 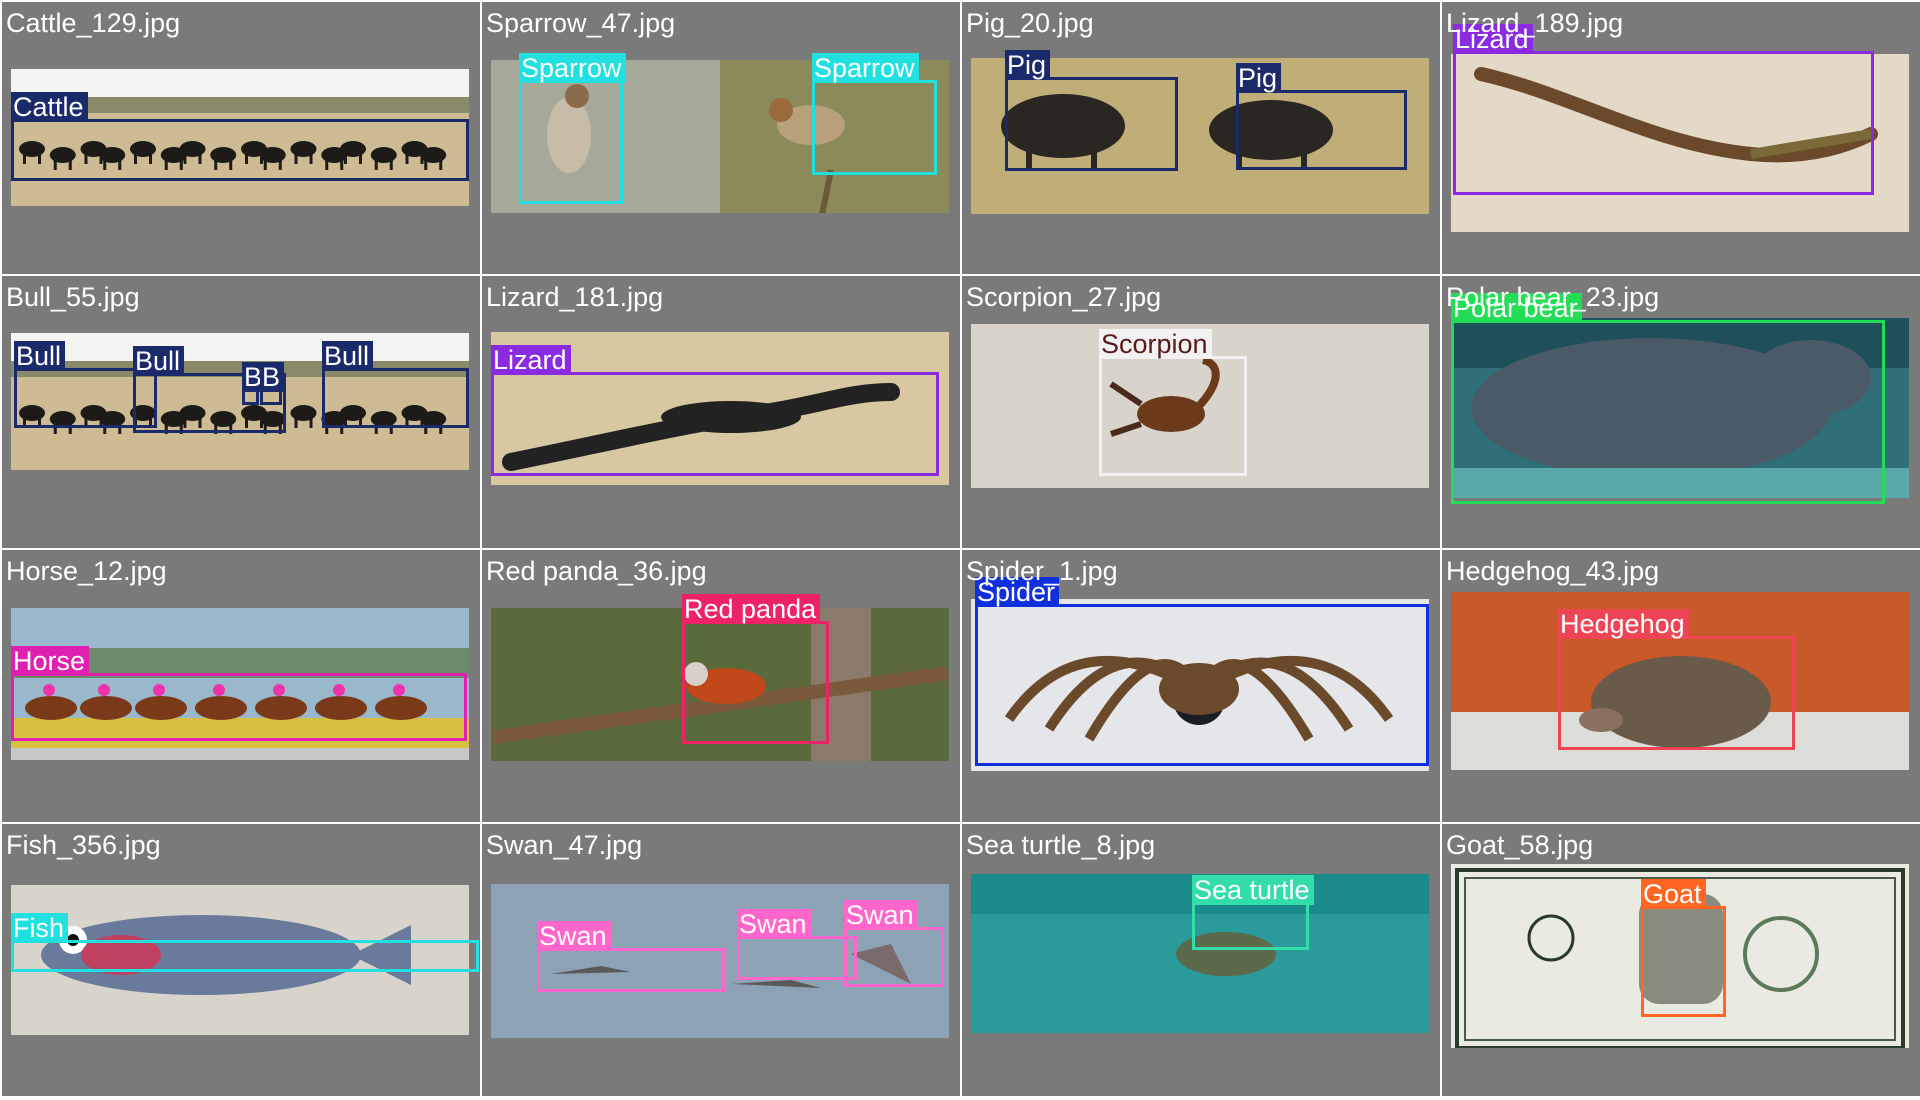 I want to click on detection-box: Hedgehog, so click(x=1676, y=679).